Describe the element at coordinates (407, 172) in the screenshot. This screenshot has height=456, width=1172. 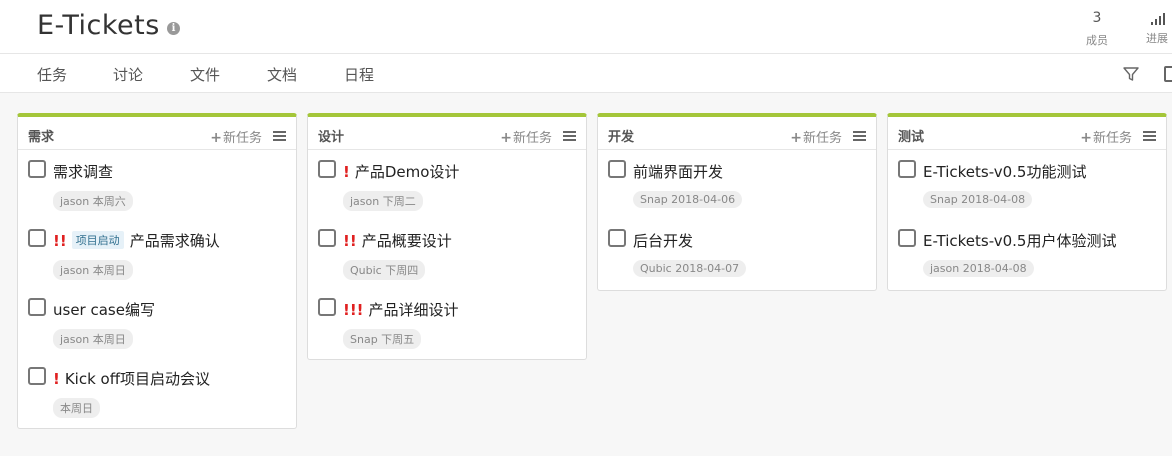
I see `task-title: 产品Demo设计` at that location.